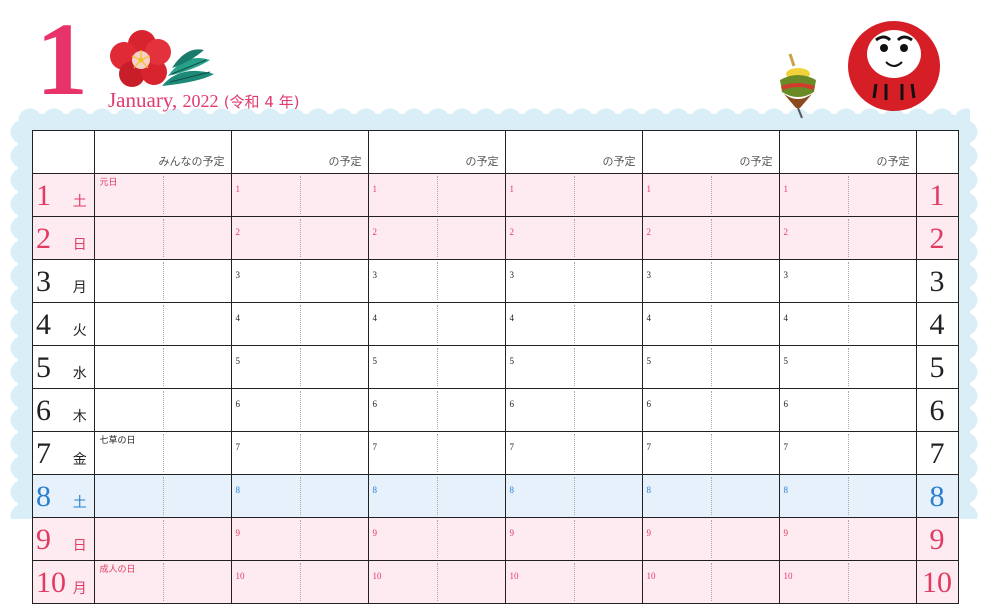 The image size is (987, 604). What do you see at coordinates (937, 238) in the screenshot?
I see `day-number-right: 2` at bounding box center [937, 238].